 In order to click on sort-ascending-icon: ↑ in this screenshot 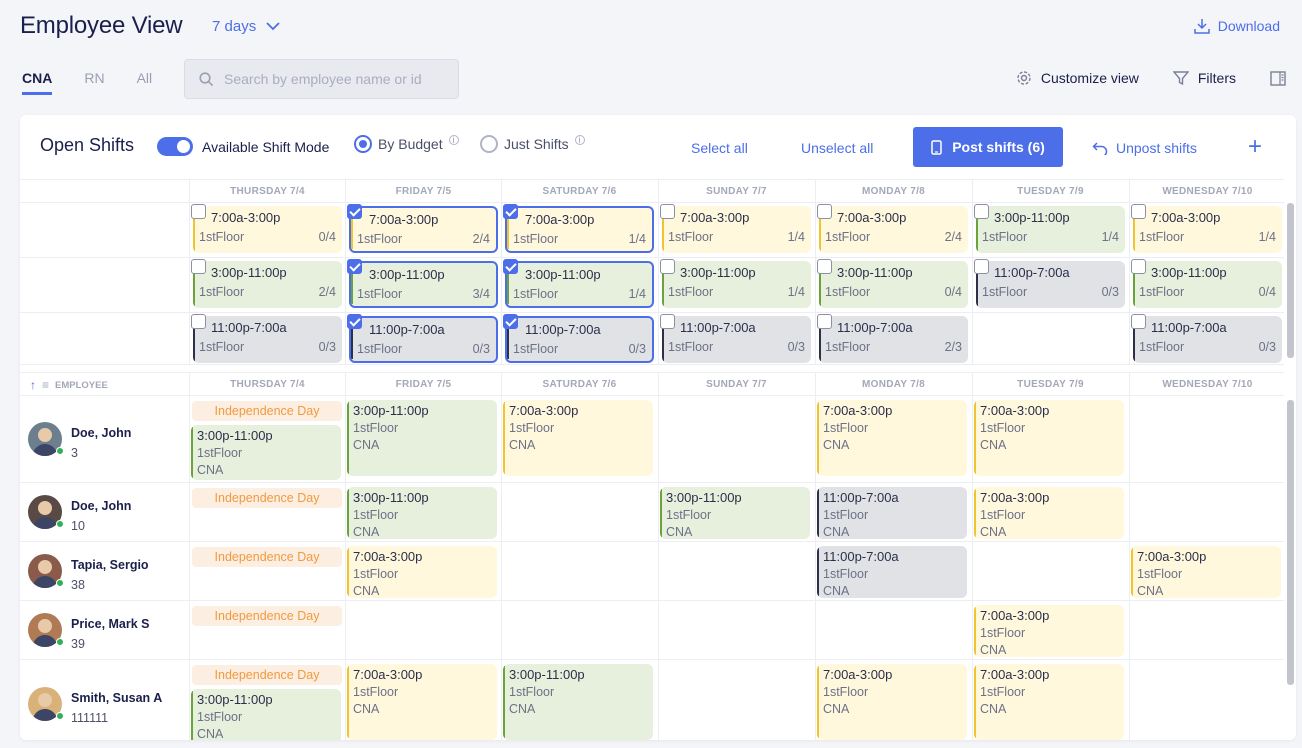, I will do `click(33, 385)`.